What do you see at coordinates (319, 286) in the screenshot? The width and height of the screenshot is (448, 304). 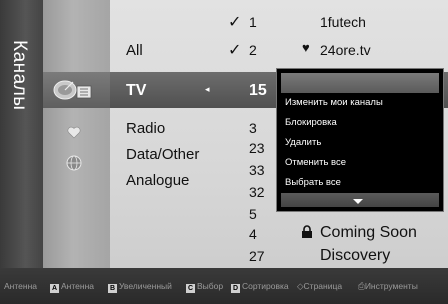 I see `page-button: ◇Страница` at bounding box center [319, 286].